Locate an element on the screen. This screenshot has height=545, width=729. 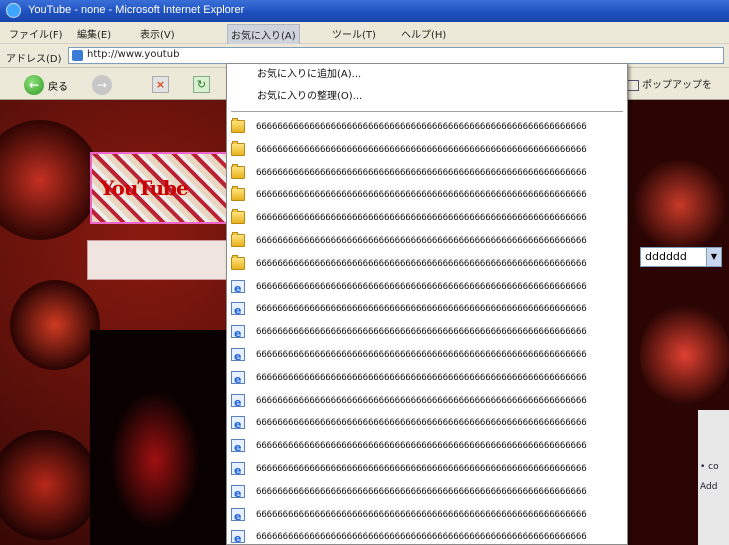
ie-logo-icon is located at coordinates (13, 10).